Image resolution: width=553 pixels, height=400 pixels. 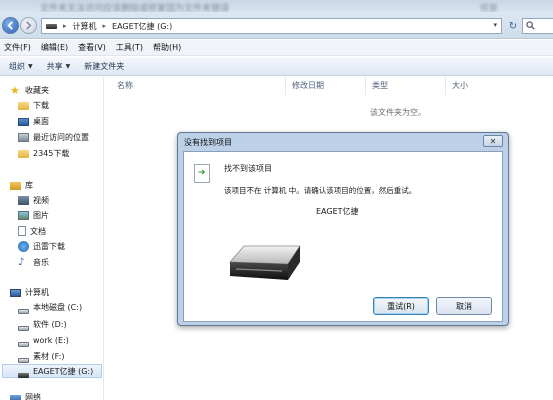 I want to click on window-title: 文件夹无法访问应该删除或修复因为文件夹错误, so click(x=135, y=8).